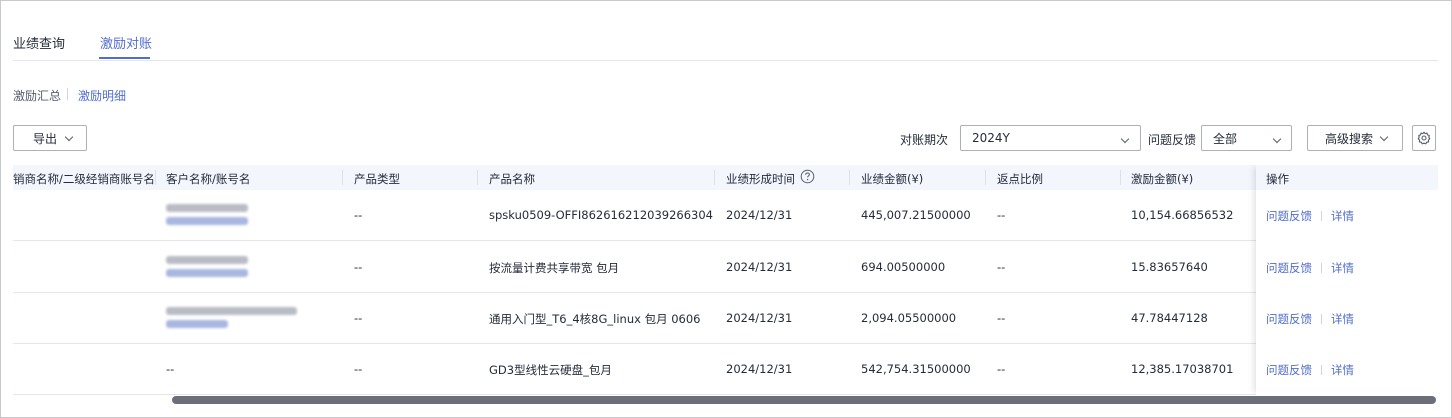 This screenshot has width=1452, height=418. Describe the element at coordinates (991, 138) in the screenshot. I see `period-value: 2024Y` at that location.